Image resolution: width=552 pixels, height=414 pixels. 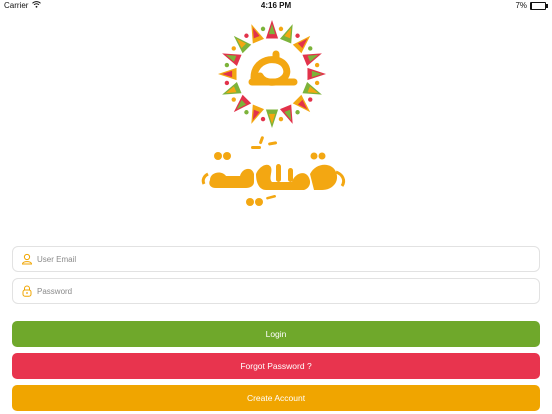 I want to click on login-button: Login, so click(x=276, y=334).